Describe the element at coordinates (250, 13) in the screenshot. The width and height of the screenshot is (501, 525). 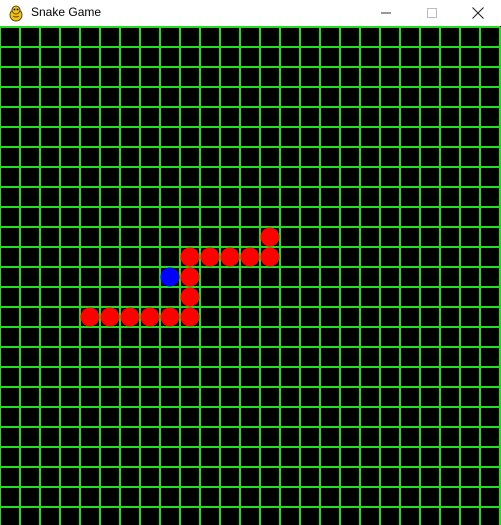
I see `title-bar: Snake Game` at that location.